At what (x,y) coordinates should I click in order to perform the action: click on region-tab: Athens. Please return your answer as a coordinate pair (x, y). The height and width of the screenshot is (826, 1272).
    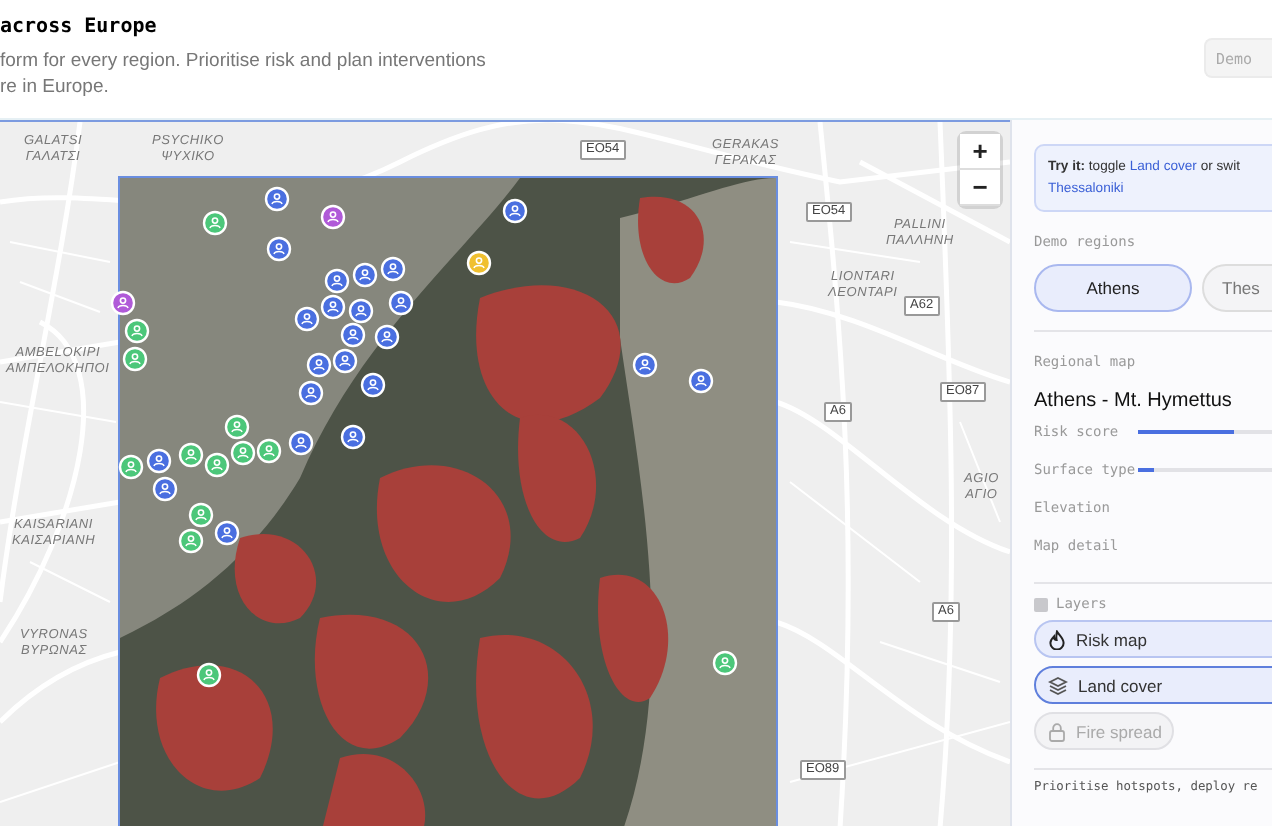
    Looking at the image, I should click on (1113, 288).